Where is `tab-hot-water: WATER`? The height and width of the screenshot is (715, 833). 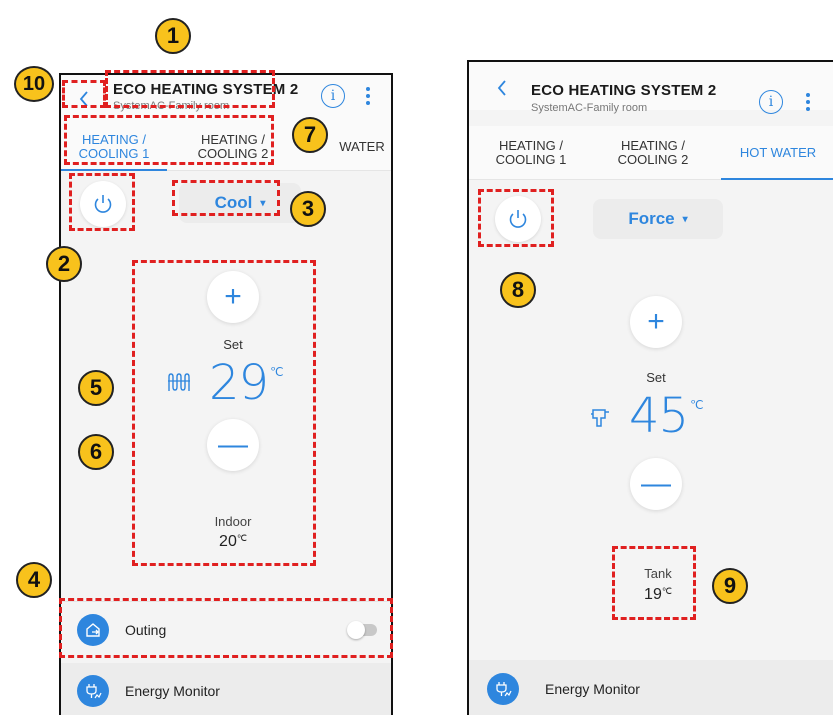 tab-hot-water: WATER is located at coordinates (360, 146).